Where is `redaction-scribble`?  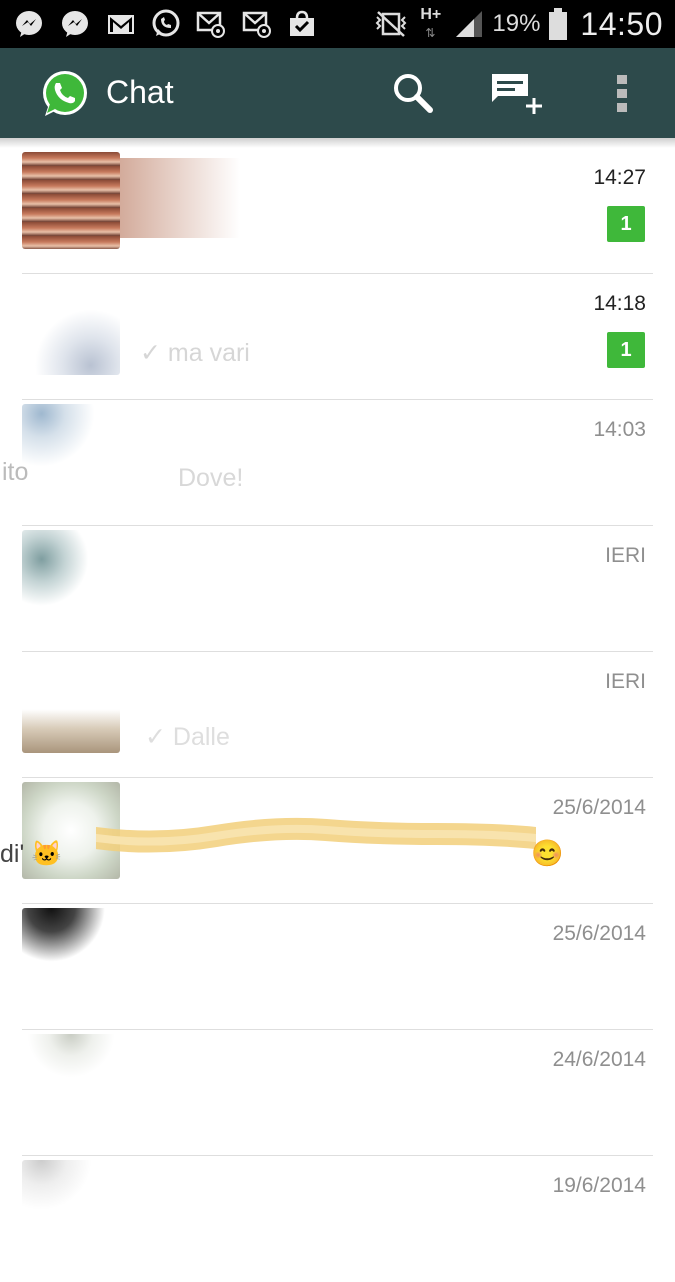
redaction-scribble is located at coordinates (316, 835).